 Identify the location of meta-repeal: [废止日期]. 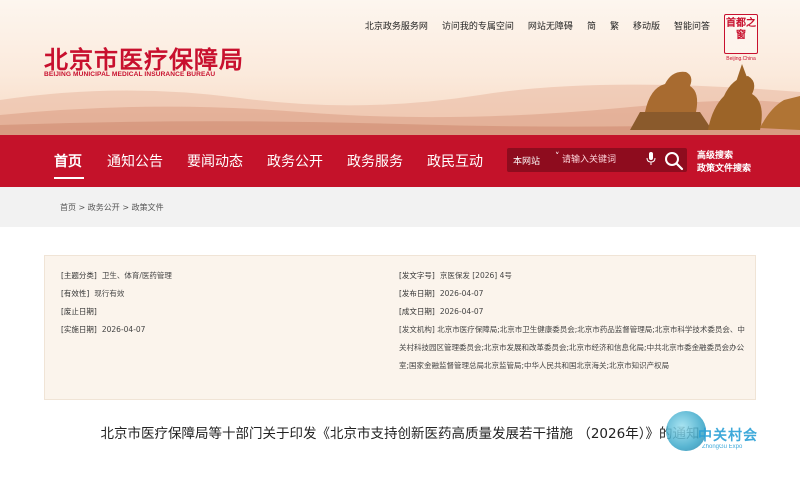
(81, 311).